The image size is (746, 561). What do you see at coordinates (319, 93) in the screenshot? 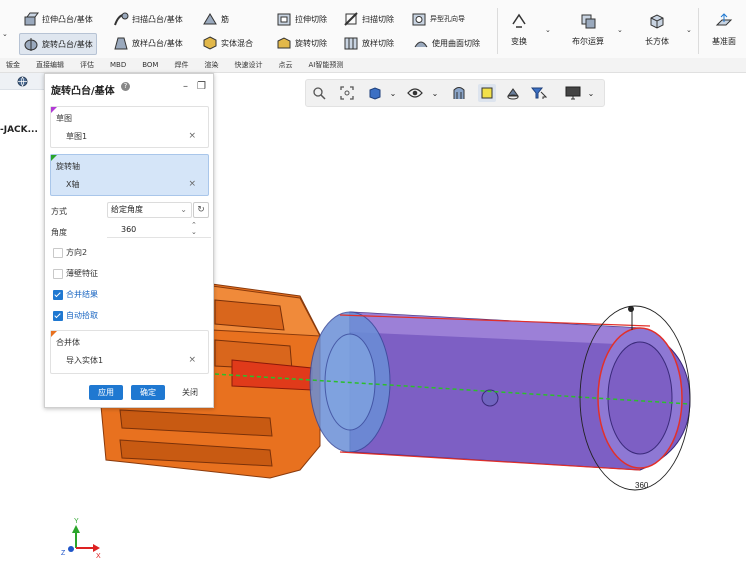
I see `zoom-icon` at bounding box center [319, 93].